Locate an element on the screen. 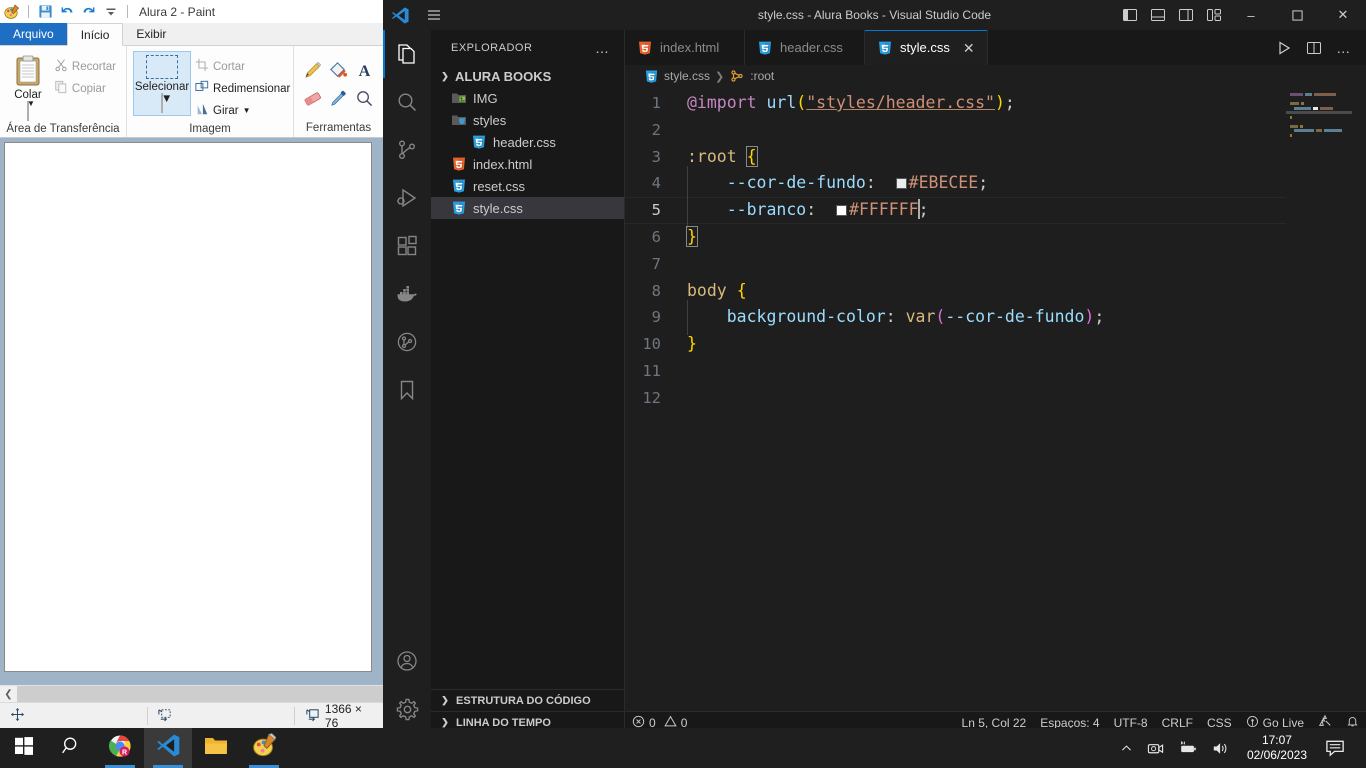  customize-caret-icon is located at coordinates (111, 12).